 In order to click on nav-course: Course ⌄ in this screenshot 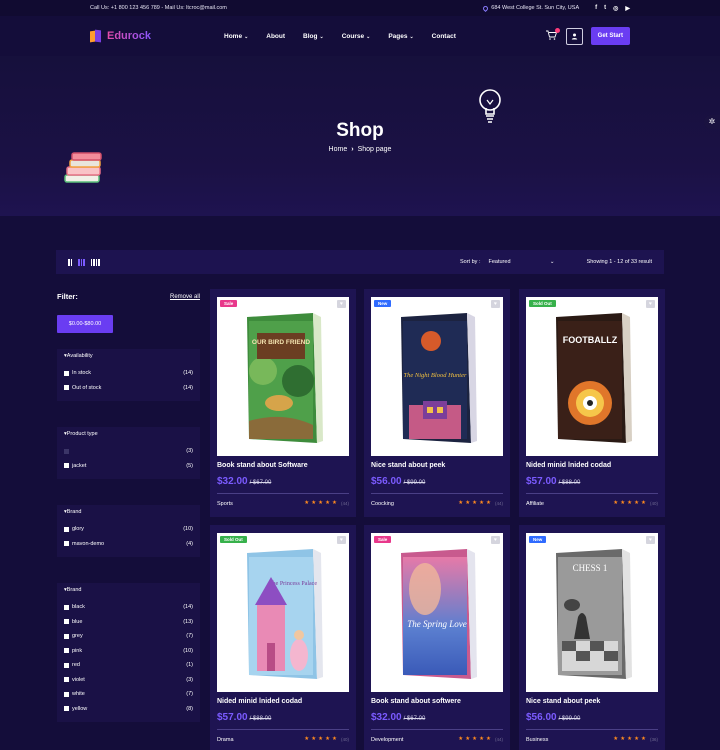, I will do `click(356, 36)`.